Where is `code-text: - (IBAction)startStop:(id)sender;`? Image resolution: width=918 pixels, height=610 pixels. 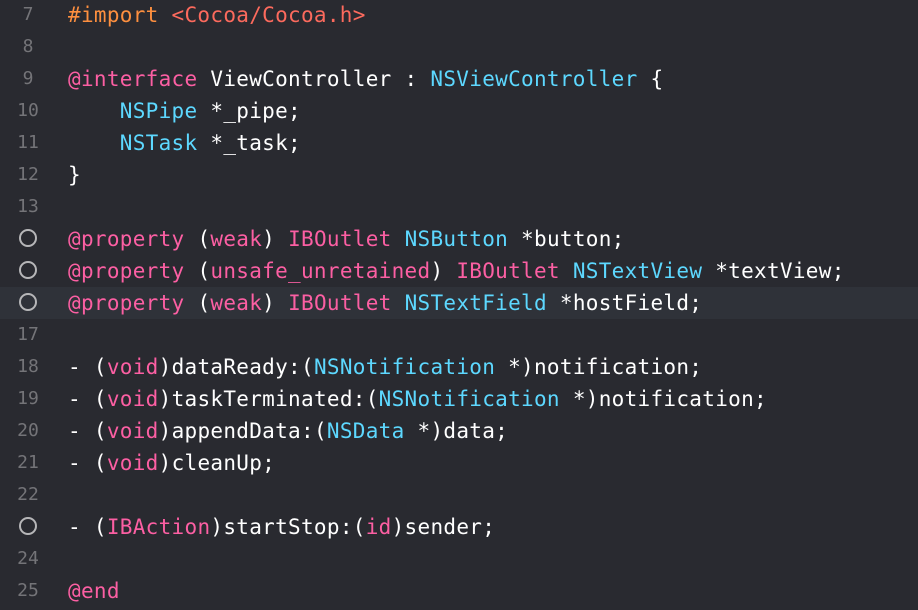
code-text: - (IBAction)startStop:(id)sender; is located at coordinates (281, 527).